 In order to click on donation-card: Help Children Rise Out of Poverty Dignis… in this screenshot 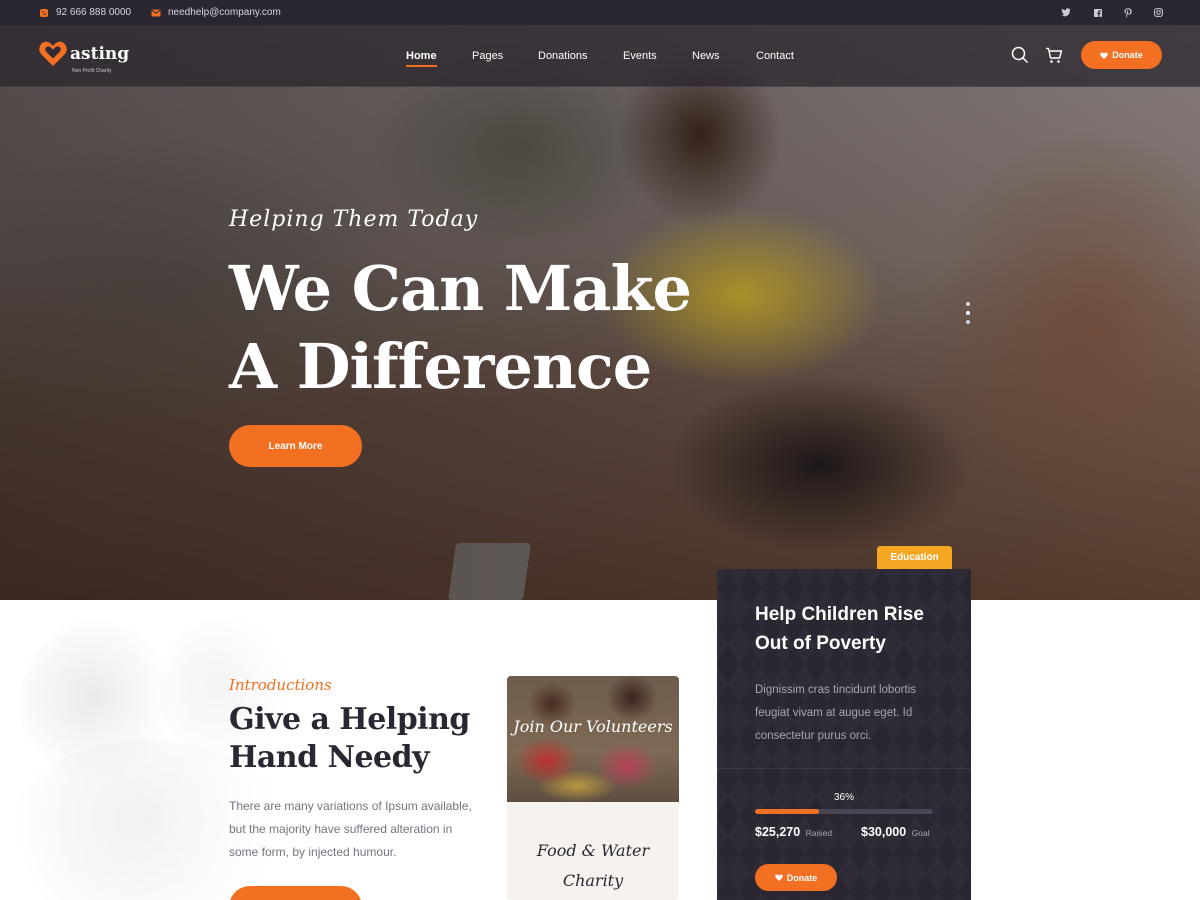, I will do `click(844, 734)`.